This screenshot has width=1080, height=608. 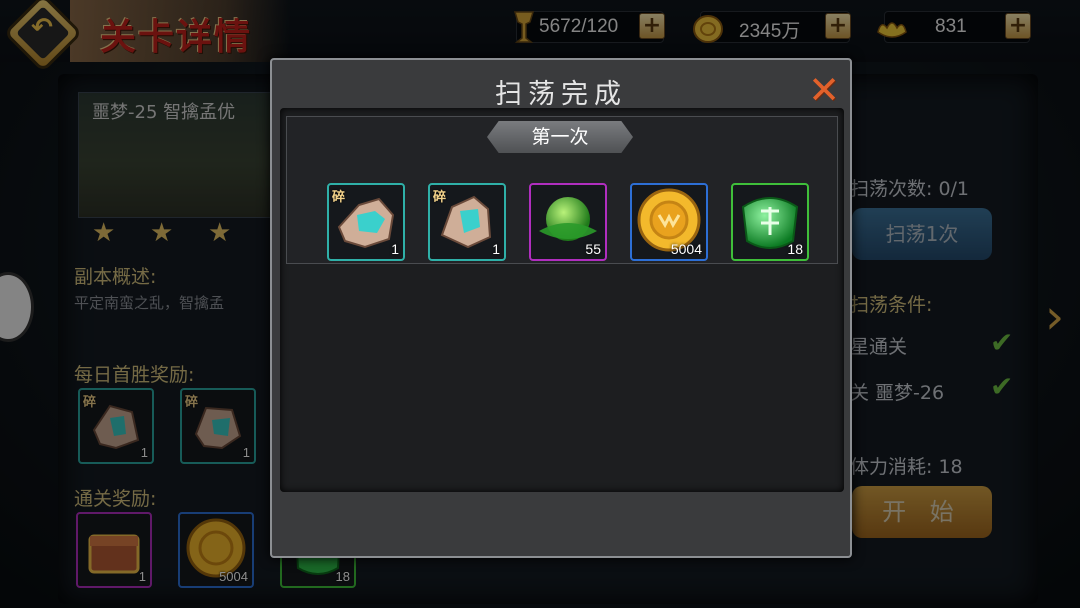 I want to click on copper-counter: 2345万 +, so click(x=772, y=27).